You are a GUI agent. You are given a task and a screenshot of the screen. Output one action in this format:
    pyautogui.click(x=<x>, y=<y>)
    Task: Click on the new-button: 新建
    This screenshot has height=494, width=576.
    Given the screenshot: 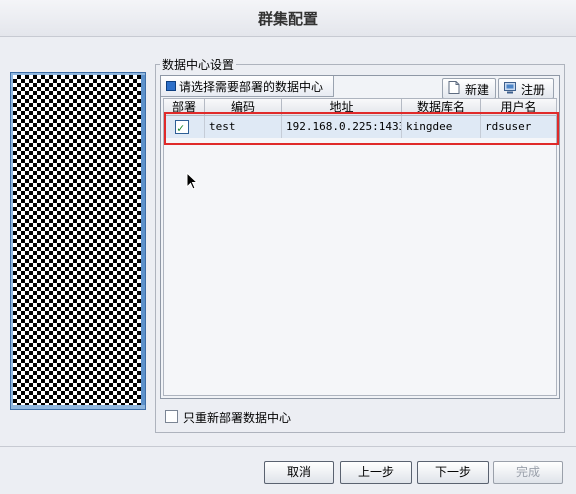 What is the action you would take?
    pyautogui.click(x=469, y=88)
    